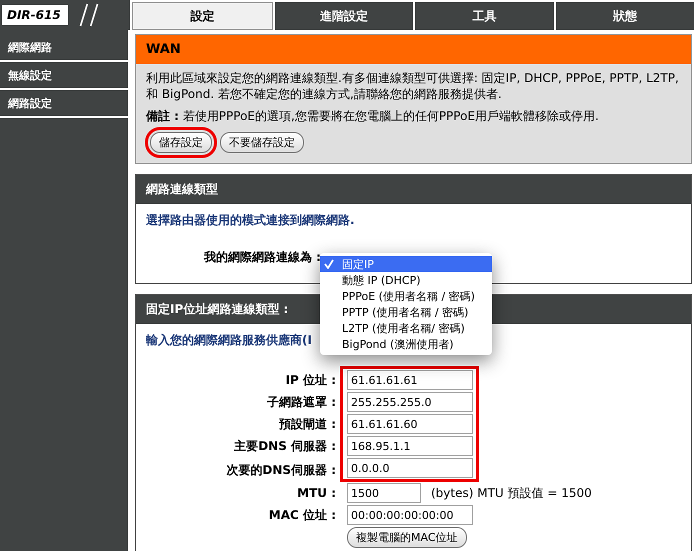  What do you see at coordinates (406, 312) in the screenshot?
I see `dropdown-option: PPTP (使用者名稱 / 密碼)` at bounding box center [406, 312].